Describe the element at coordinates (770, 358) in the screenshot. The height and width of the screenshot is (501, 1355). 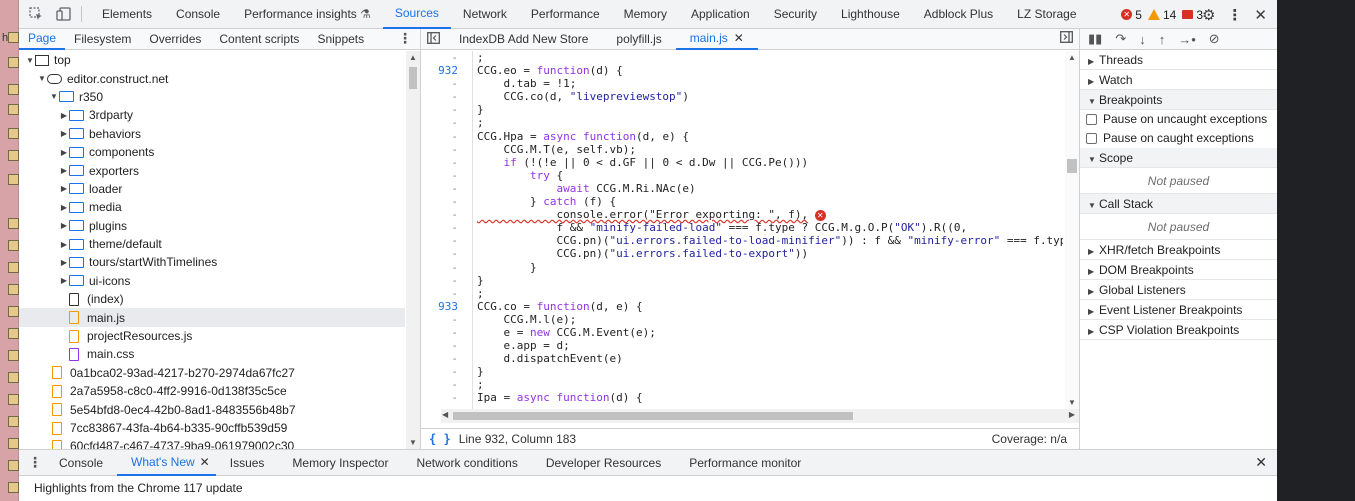
I see `code-line: d.dispatchEvent(e)` at that location.